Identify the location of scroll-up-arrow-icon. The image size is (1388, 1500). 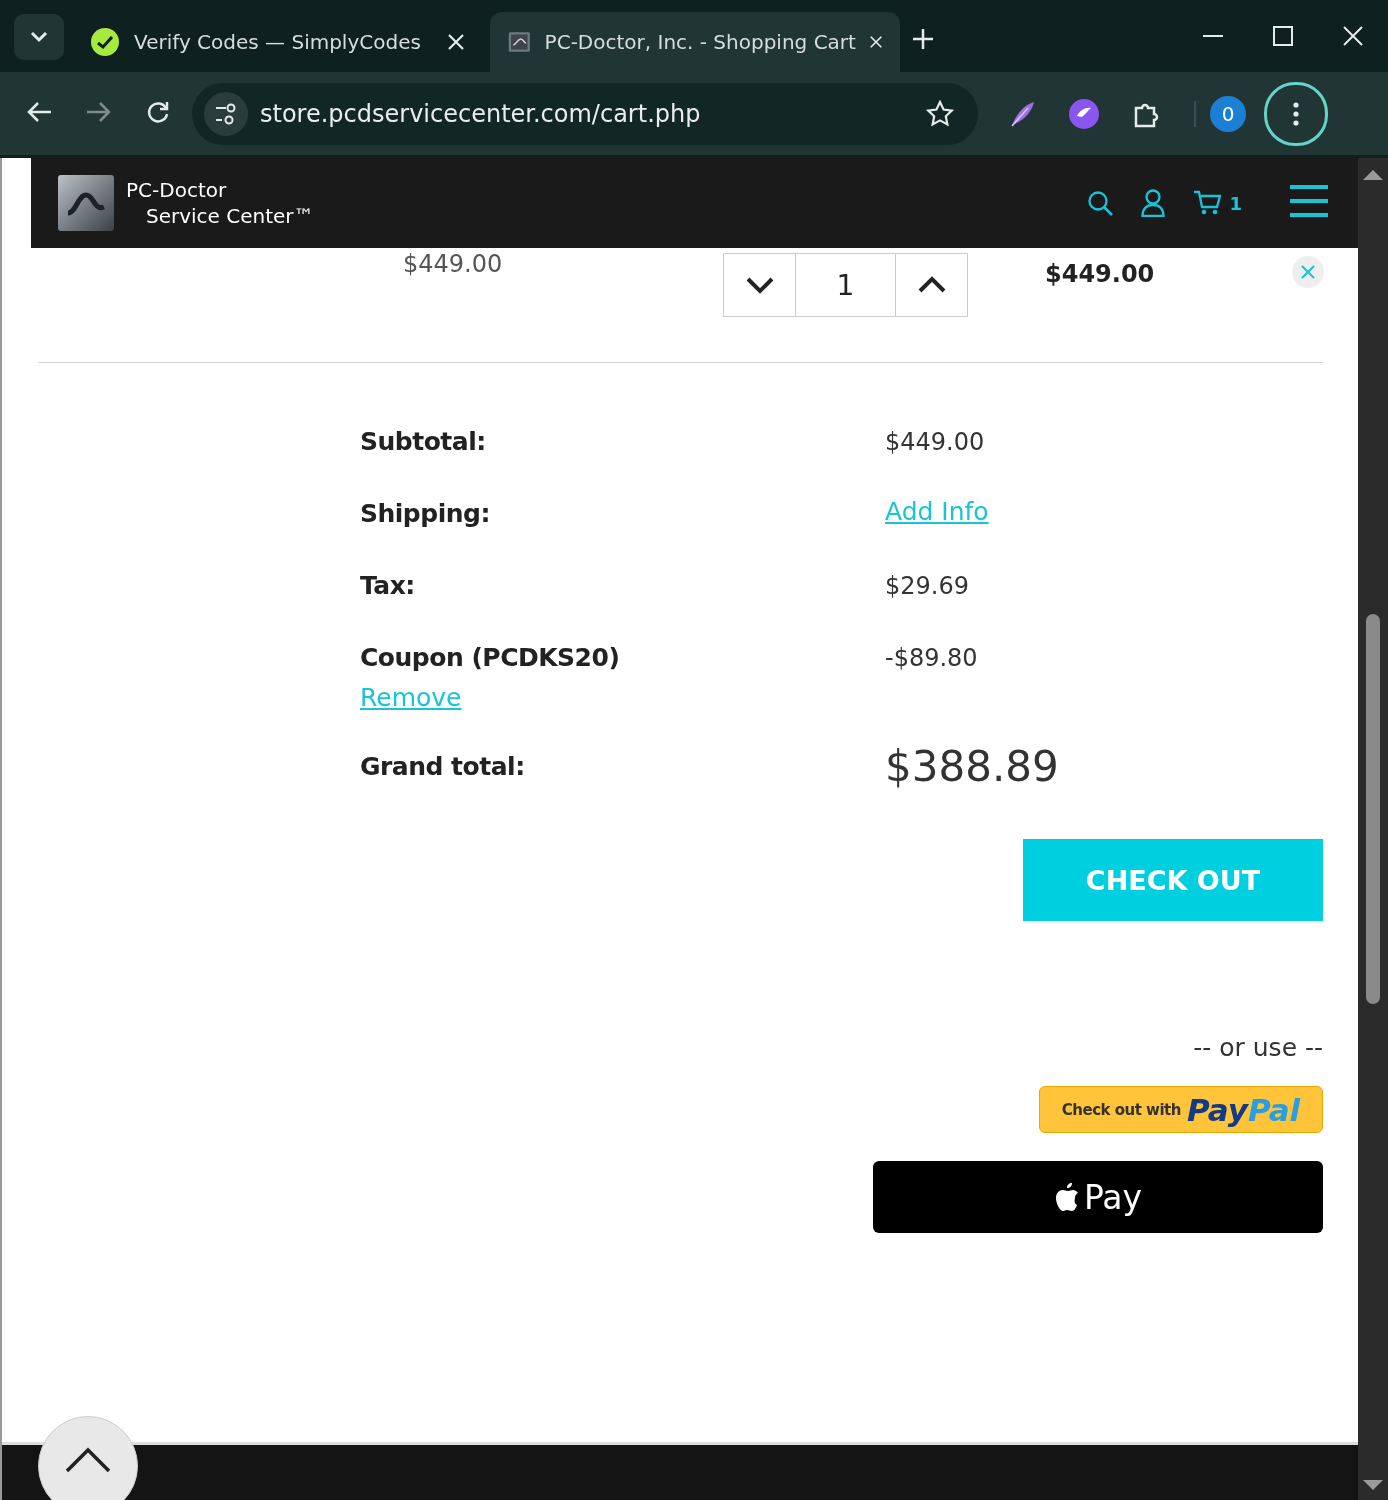
(1373, 174).